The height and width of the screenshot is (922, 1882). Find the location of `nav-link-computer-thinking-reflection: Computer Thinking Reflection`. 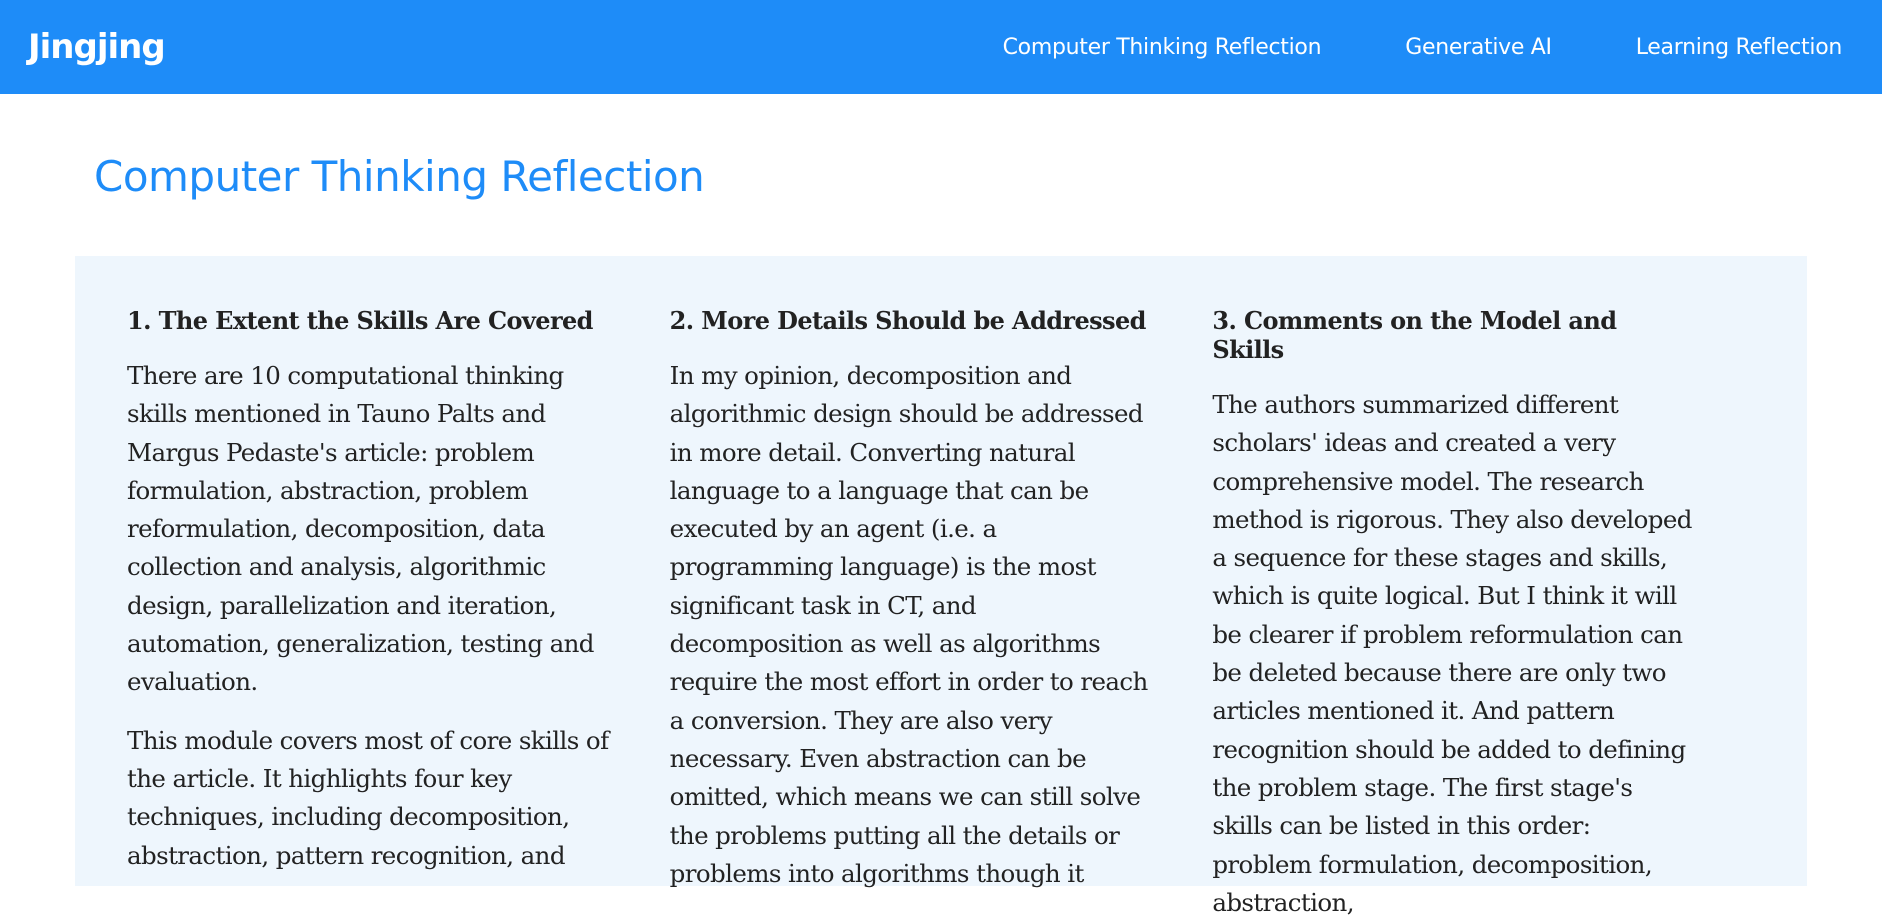

nav-link-computer-thinking-reflection: Computer Thinking Reflection is located at coordinates (1162, 47).